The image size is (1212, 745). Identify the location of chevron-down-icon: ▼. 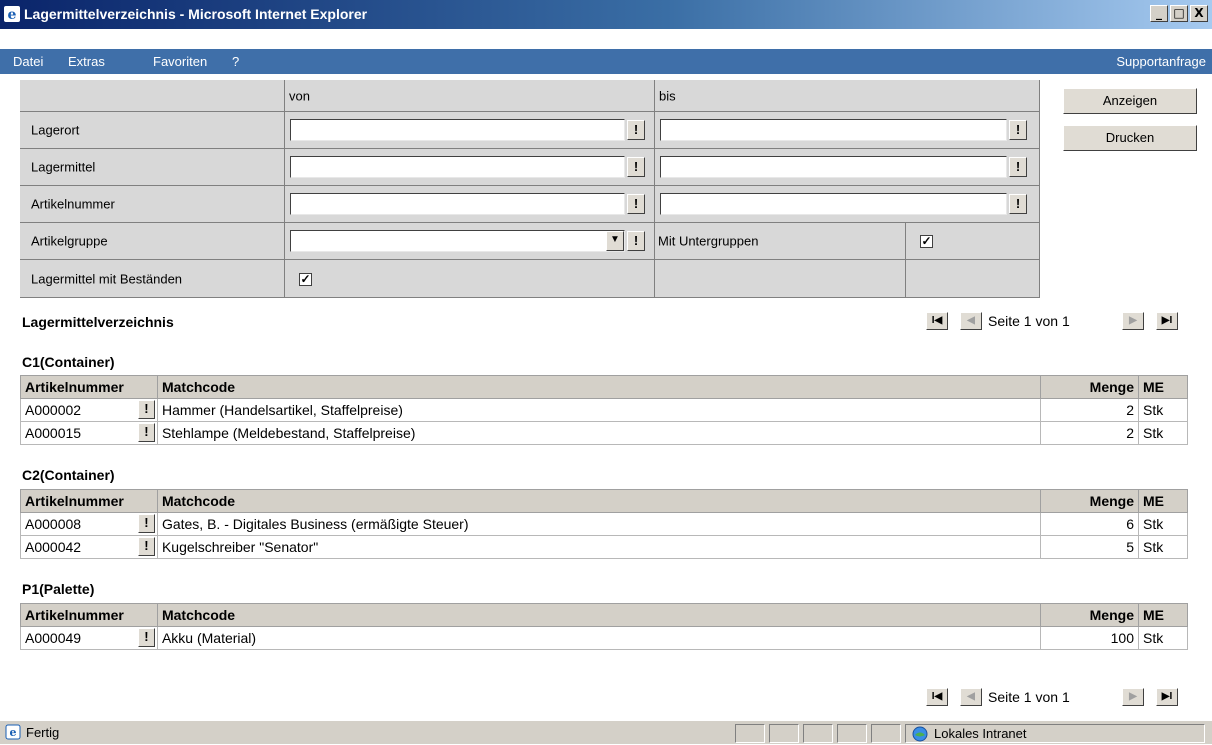
(615, 241).